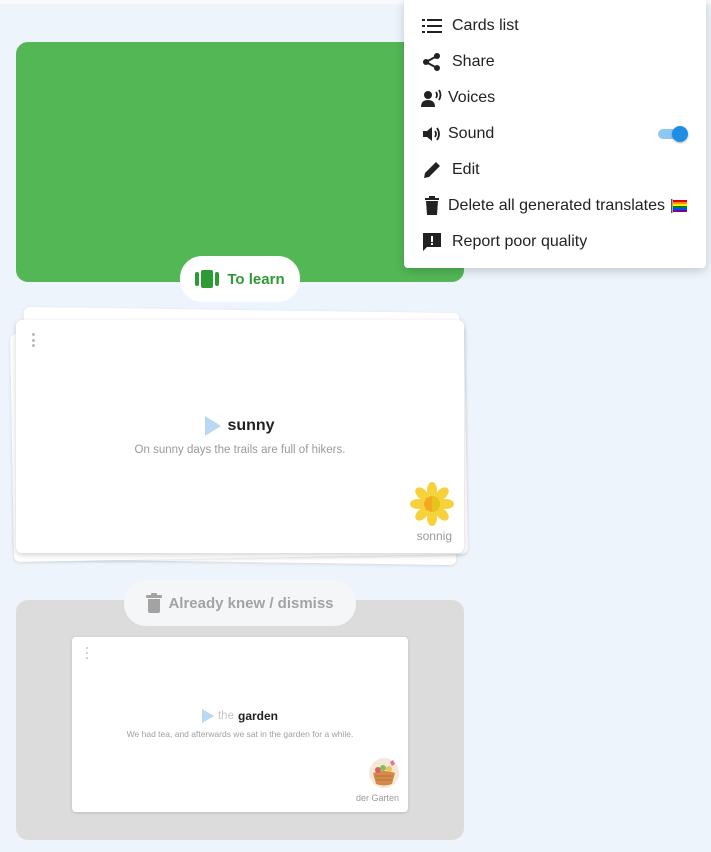 Image resolution: width=711 pixels, height=852 pixels. What do you see at coordinates (257, 716) in the screenshot?
I see `card-word: garden` at bounding box center [257, 716].